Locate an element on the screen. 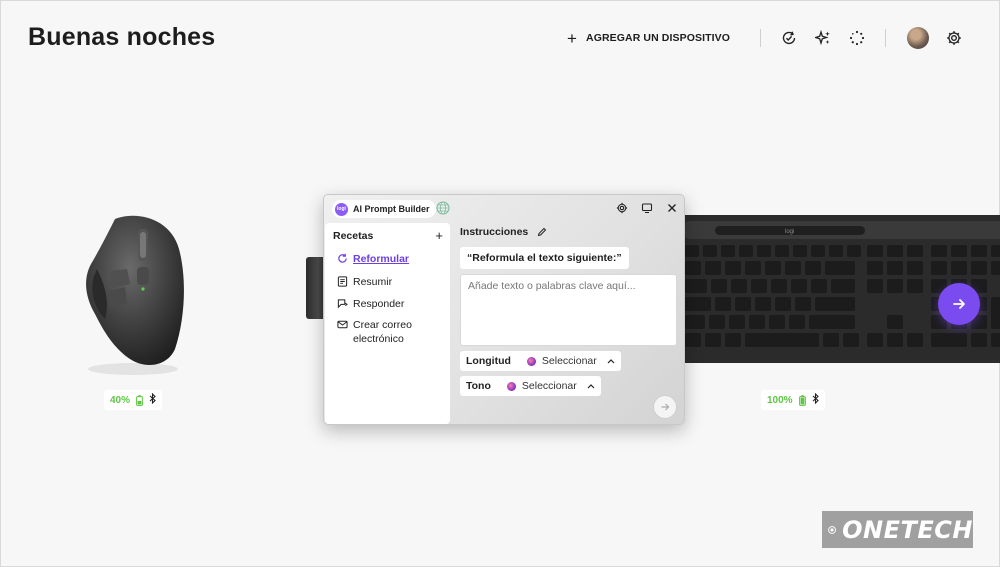 This screenshot has width=1000, height=567. add-device-label: AGREGAR UN DISPOSITIVO is located at coordinates (658, 38).